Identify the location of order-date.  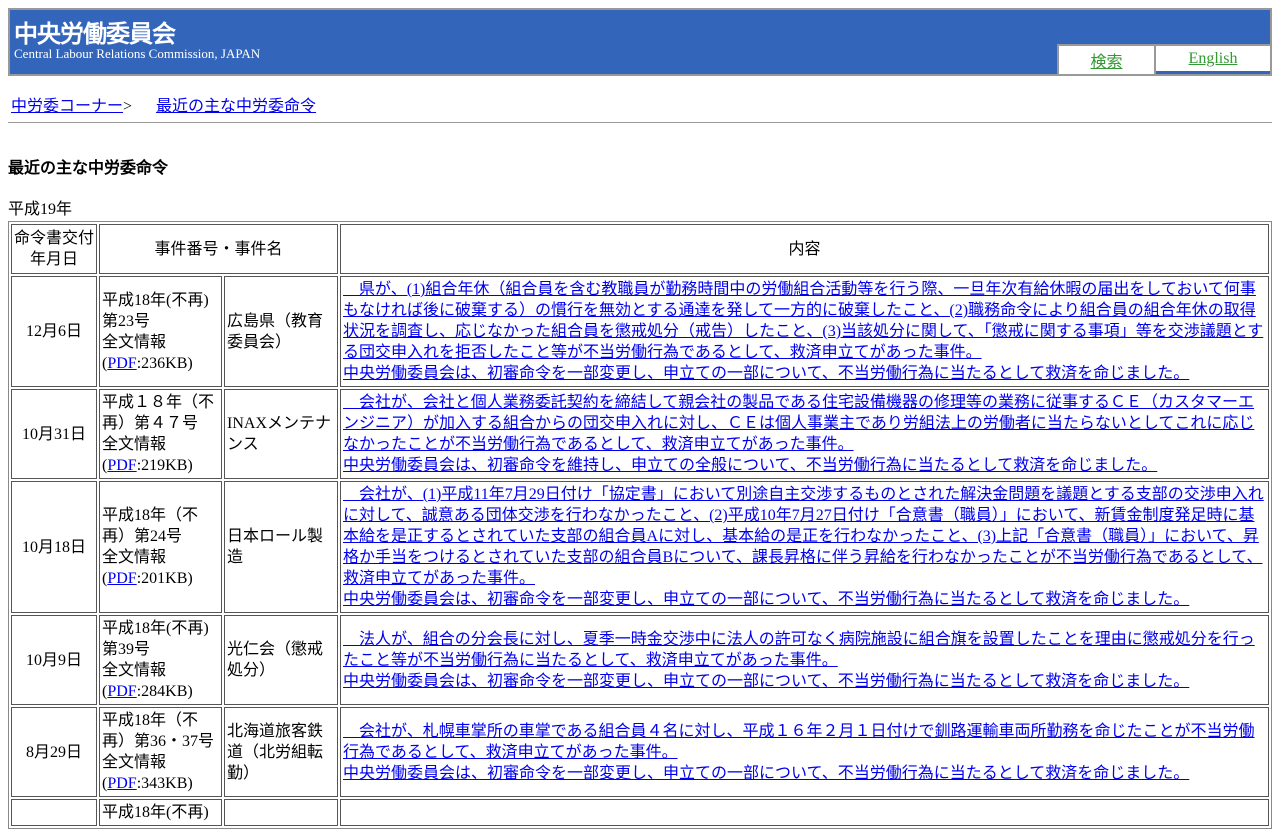
(54, 812).